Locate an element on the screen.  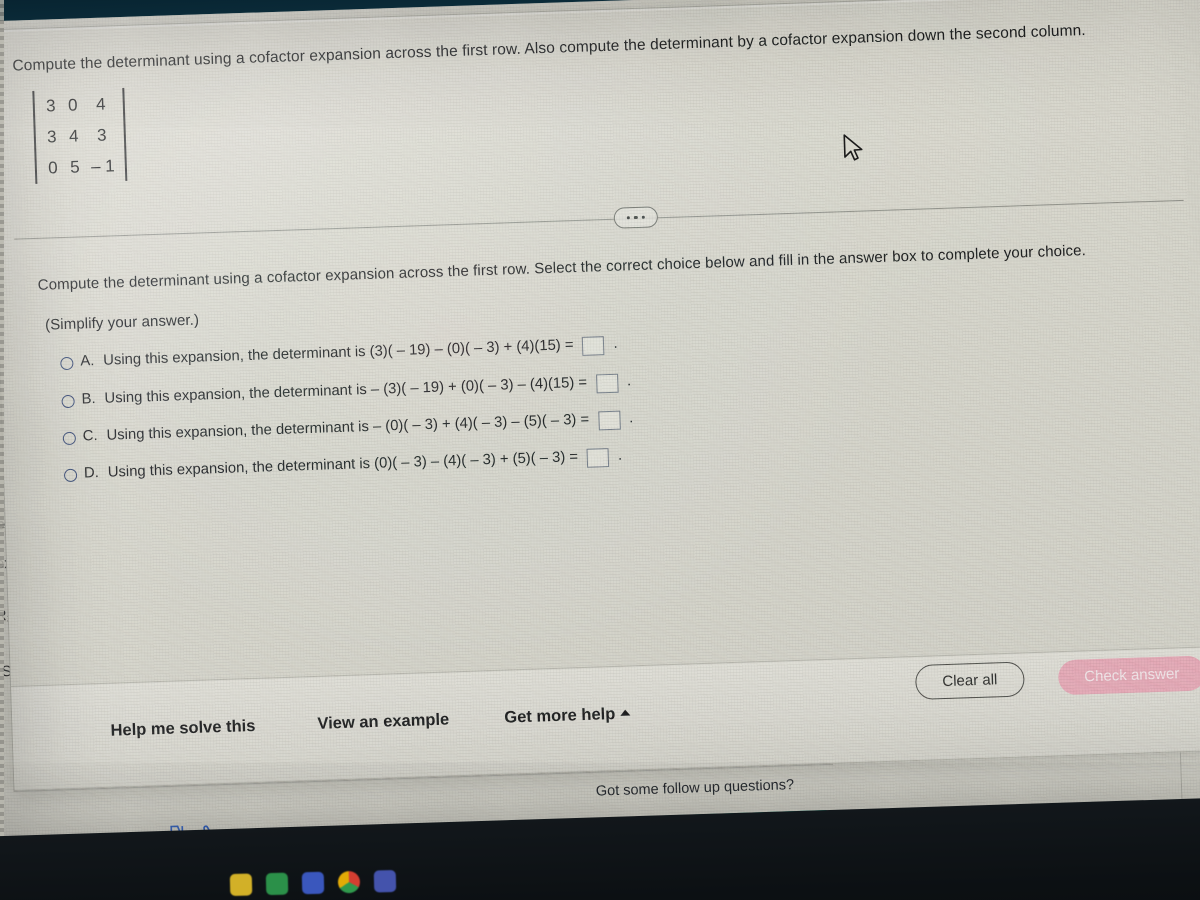
followup-question-text: Got some follow up questions? is located at coordinates (695, 788).